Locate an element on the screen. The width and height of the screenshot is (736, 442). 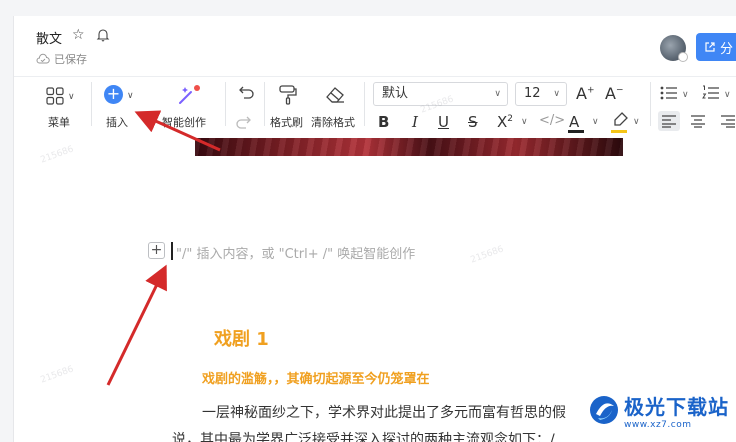
font-family-value: 默认 is located at coordinates (395, 93).